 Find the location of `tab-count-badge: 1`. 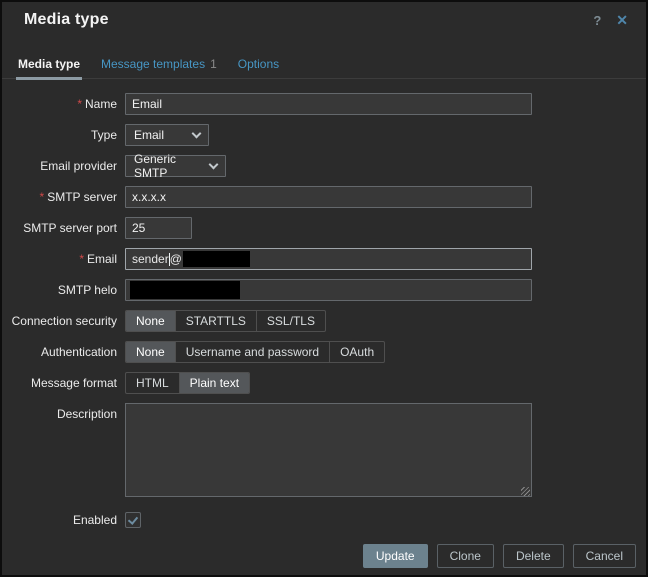

tab-count-badge: 1 is located at coordinates (213, 64).